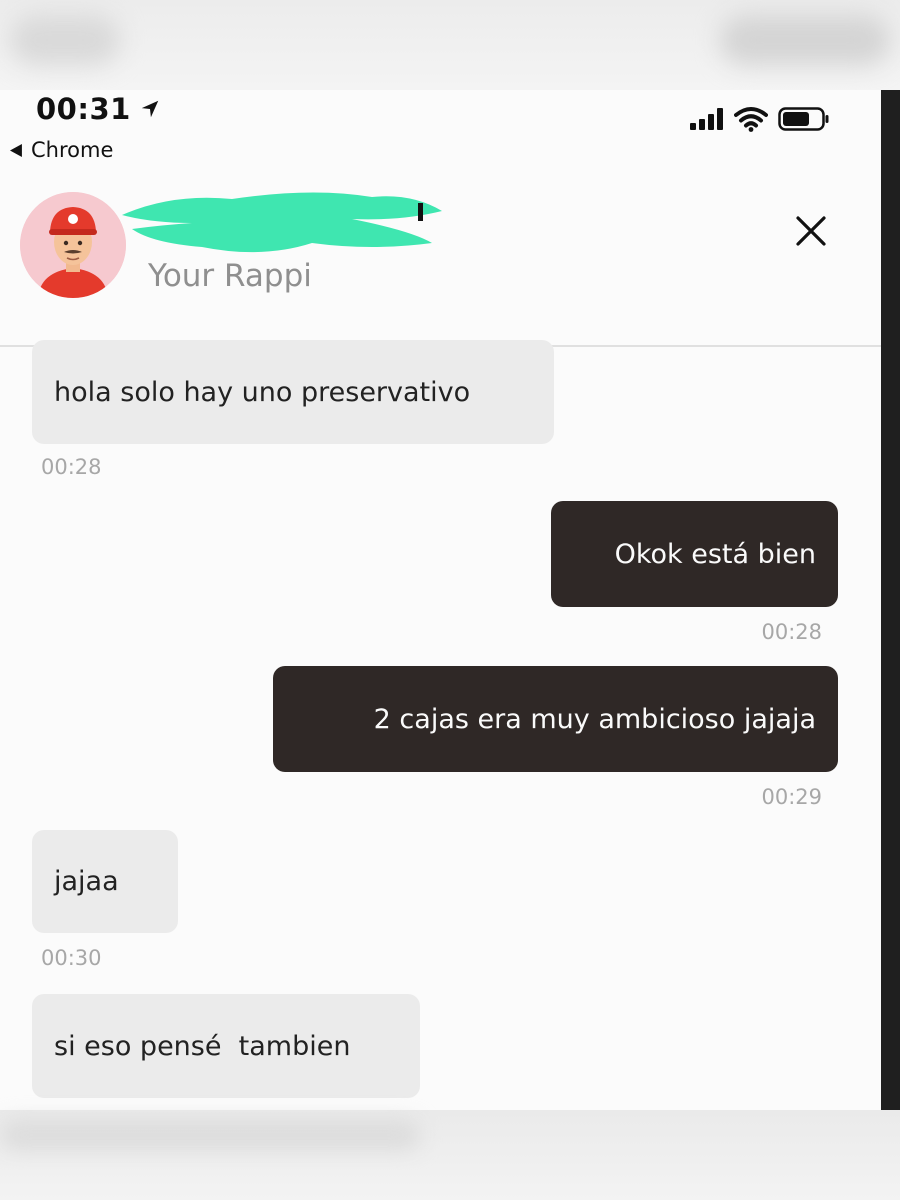  I want to click on message-bubble-incoming: hola solo hay uno preservativo, so click(293, 392).